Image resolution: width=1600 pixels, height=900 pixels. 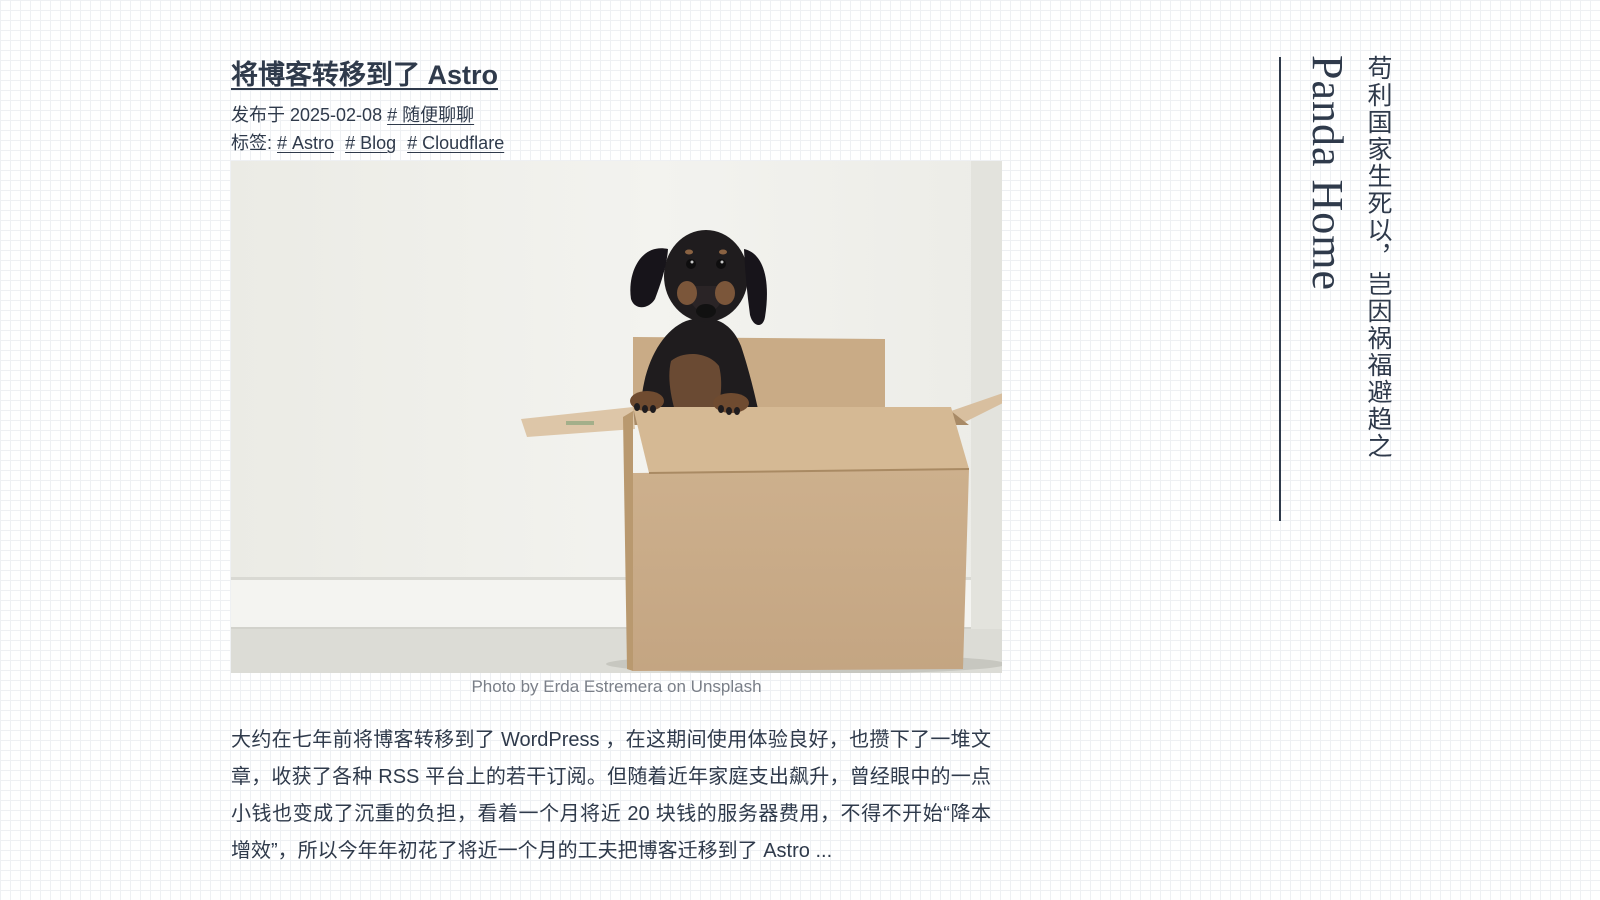 What do you see at coordinates (616, 143) in the screenshot?
I see `post-meta-tags: 标签: # Astro # Blog # Cloudflare` at bounding box center [616, 143].